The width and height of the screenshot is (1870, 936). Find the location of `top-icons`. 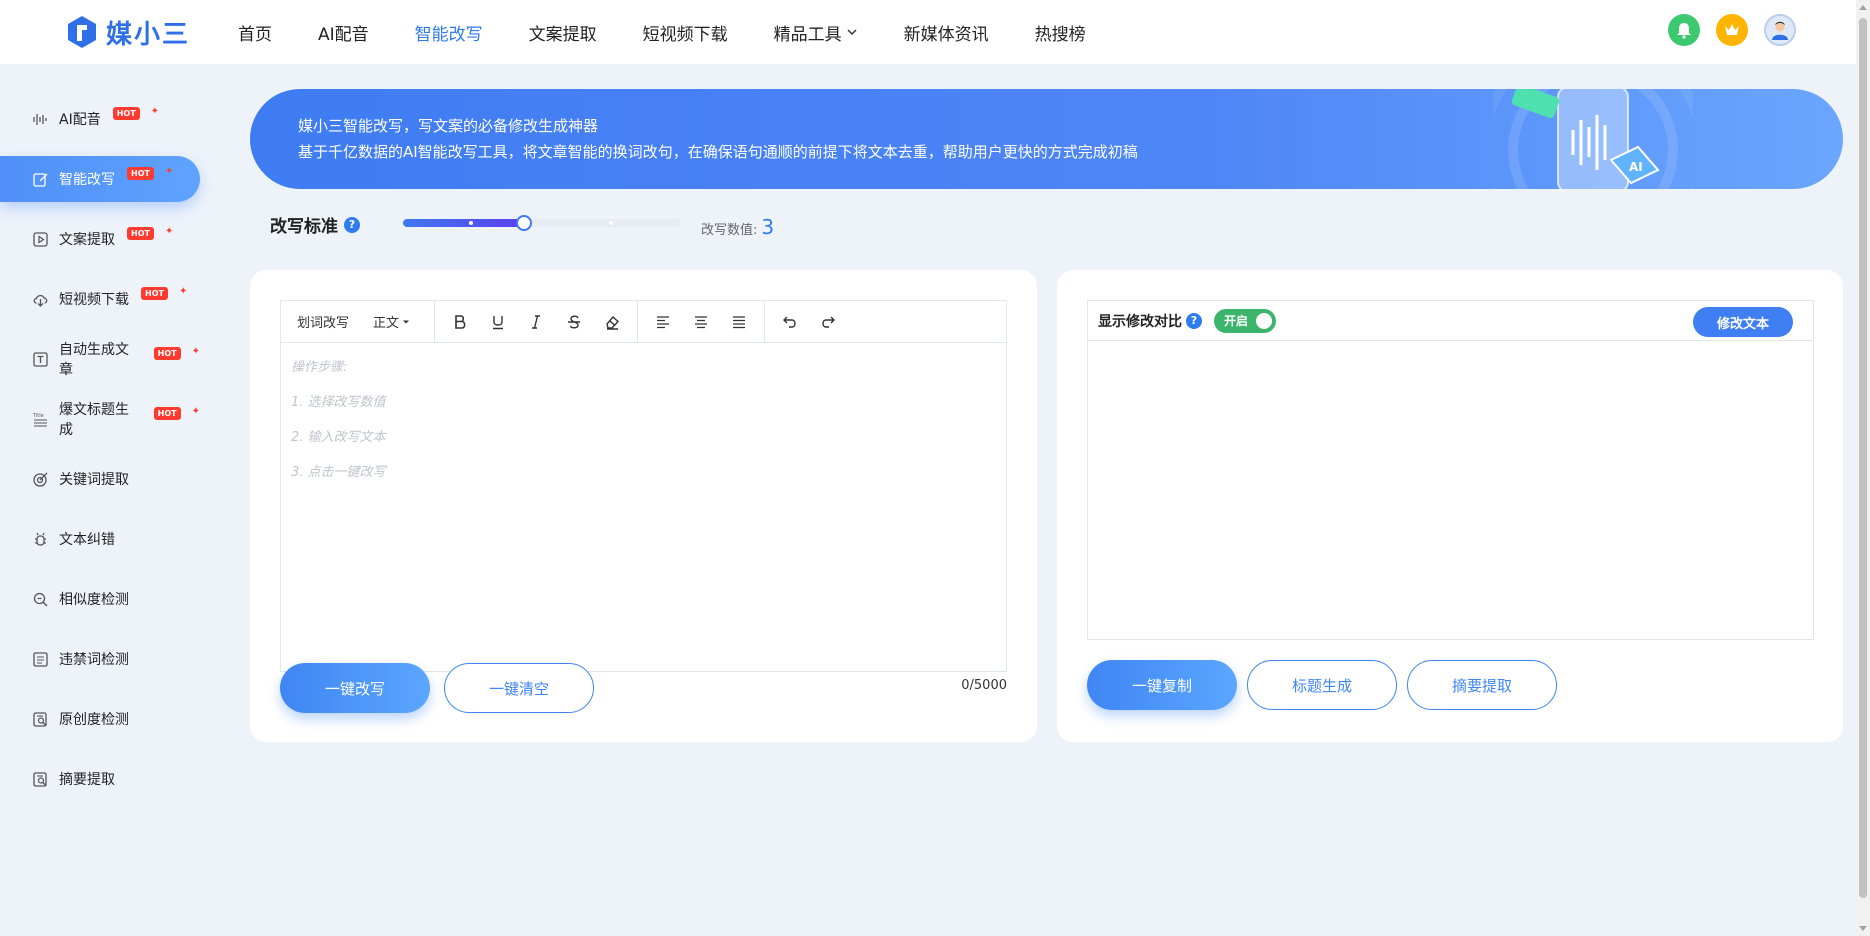

top-icons is located at coordinates (1732, 30).